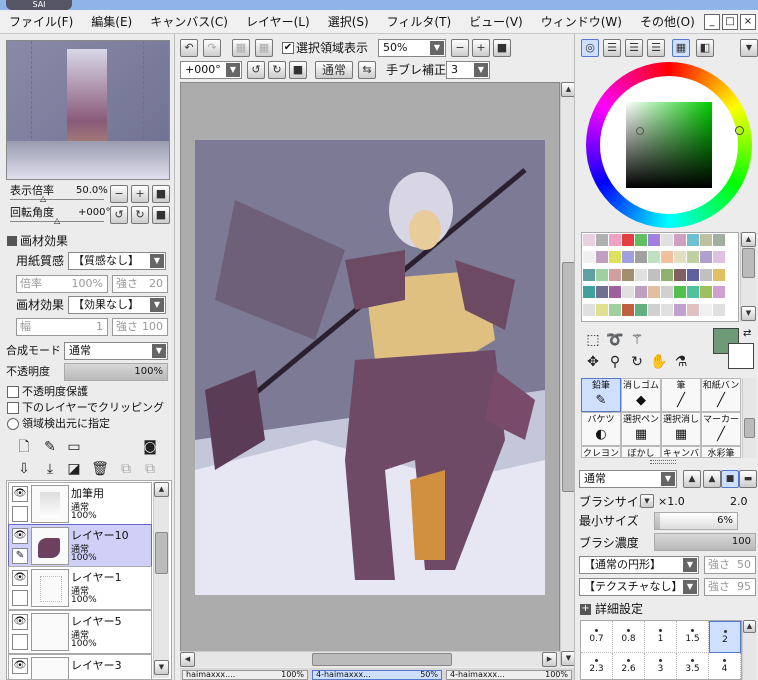  I want to click on layer-mask-icon: ◙, so click(150, 447).